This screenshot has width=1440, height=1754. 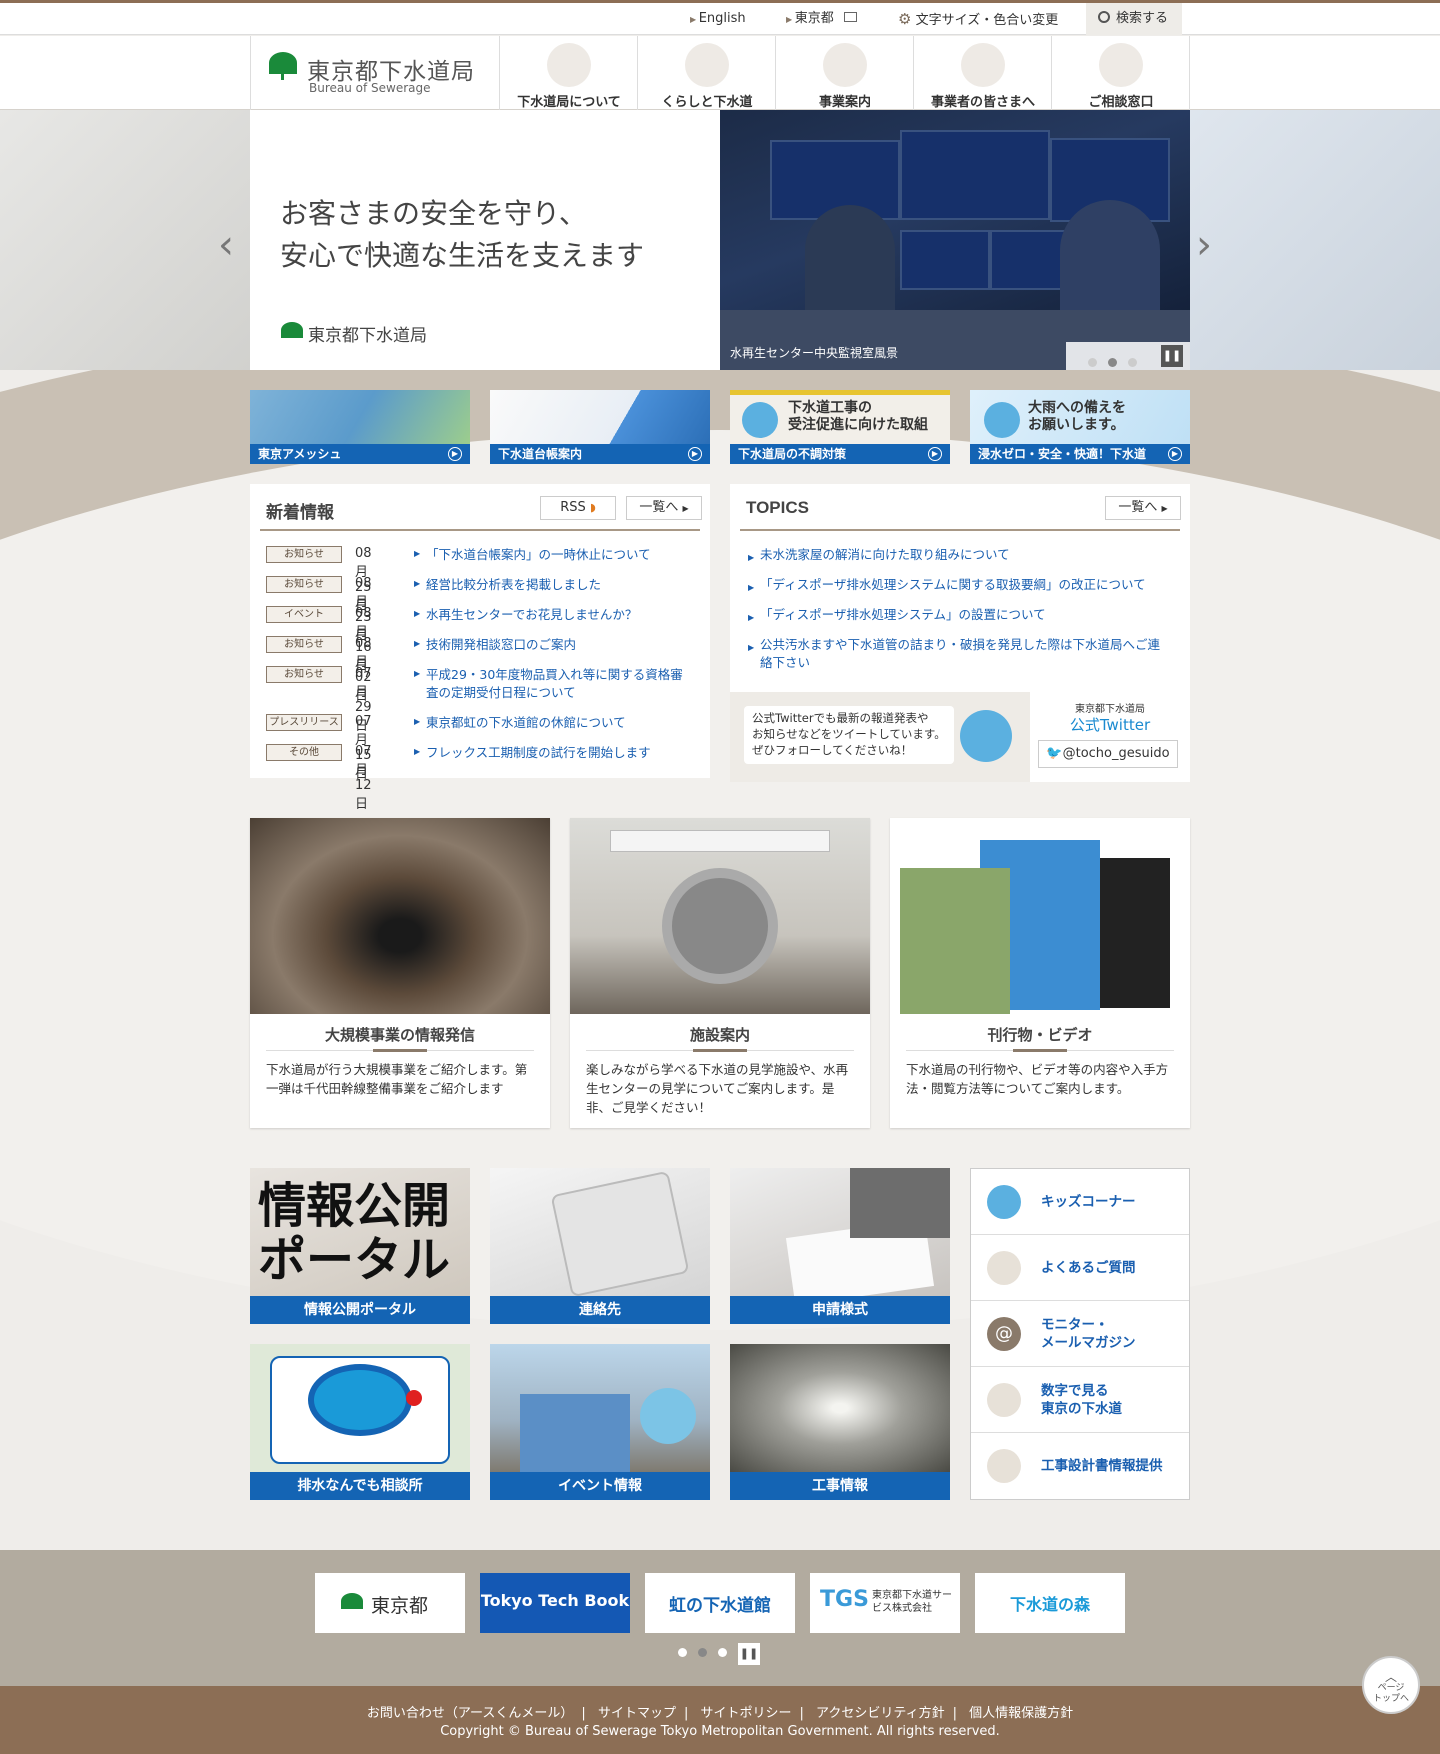 What do you see at coordinates (978, 19) in the screenshot?
I see `font-size-link: ⚙ 文字サイズ・色合い変更` at bounding box center [978, 19].